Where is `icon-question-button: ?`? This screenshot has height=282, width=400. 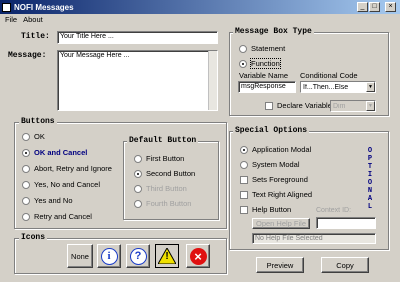
icon-question-button: ? is located at coordinates (138, 256).